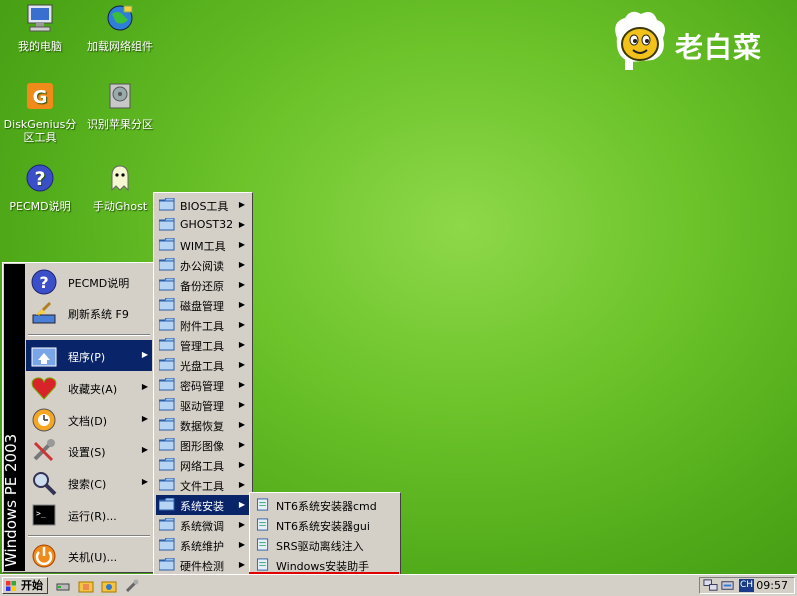 The image size is (797, 596). I want to click on programs-menu-item: 附件工具 ▶, so click(203, 325).